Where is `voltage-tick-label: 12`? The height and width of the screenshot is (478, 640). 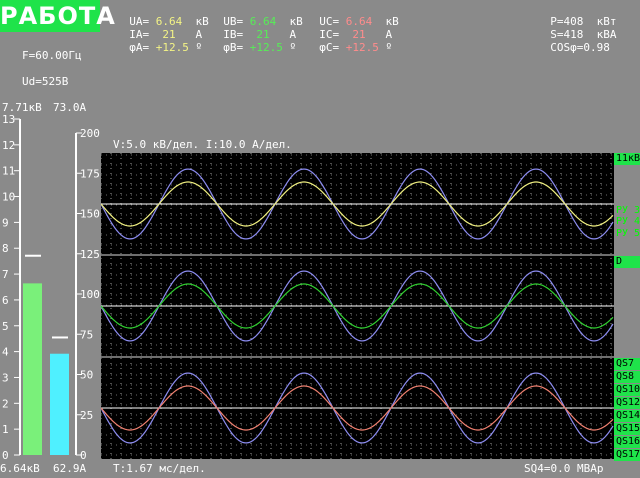
voltage-tick-label: 12 is located at coordinates (8, 145).